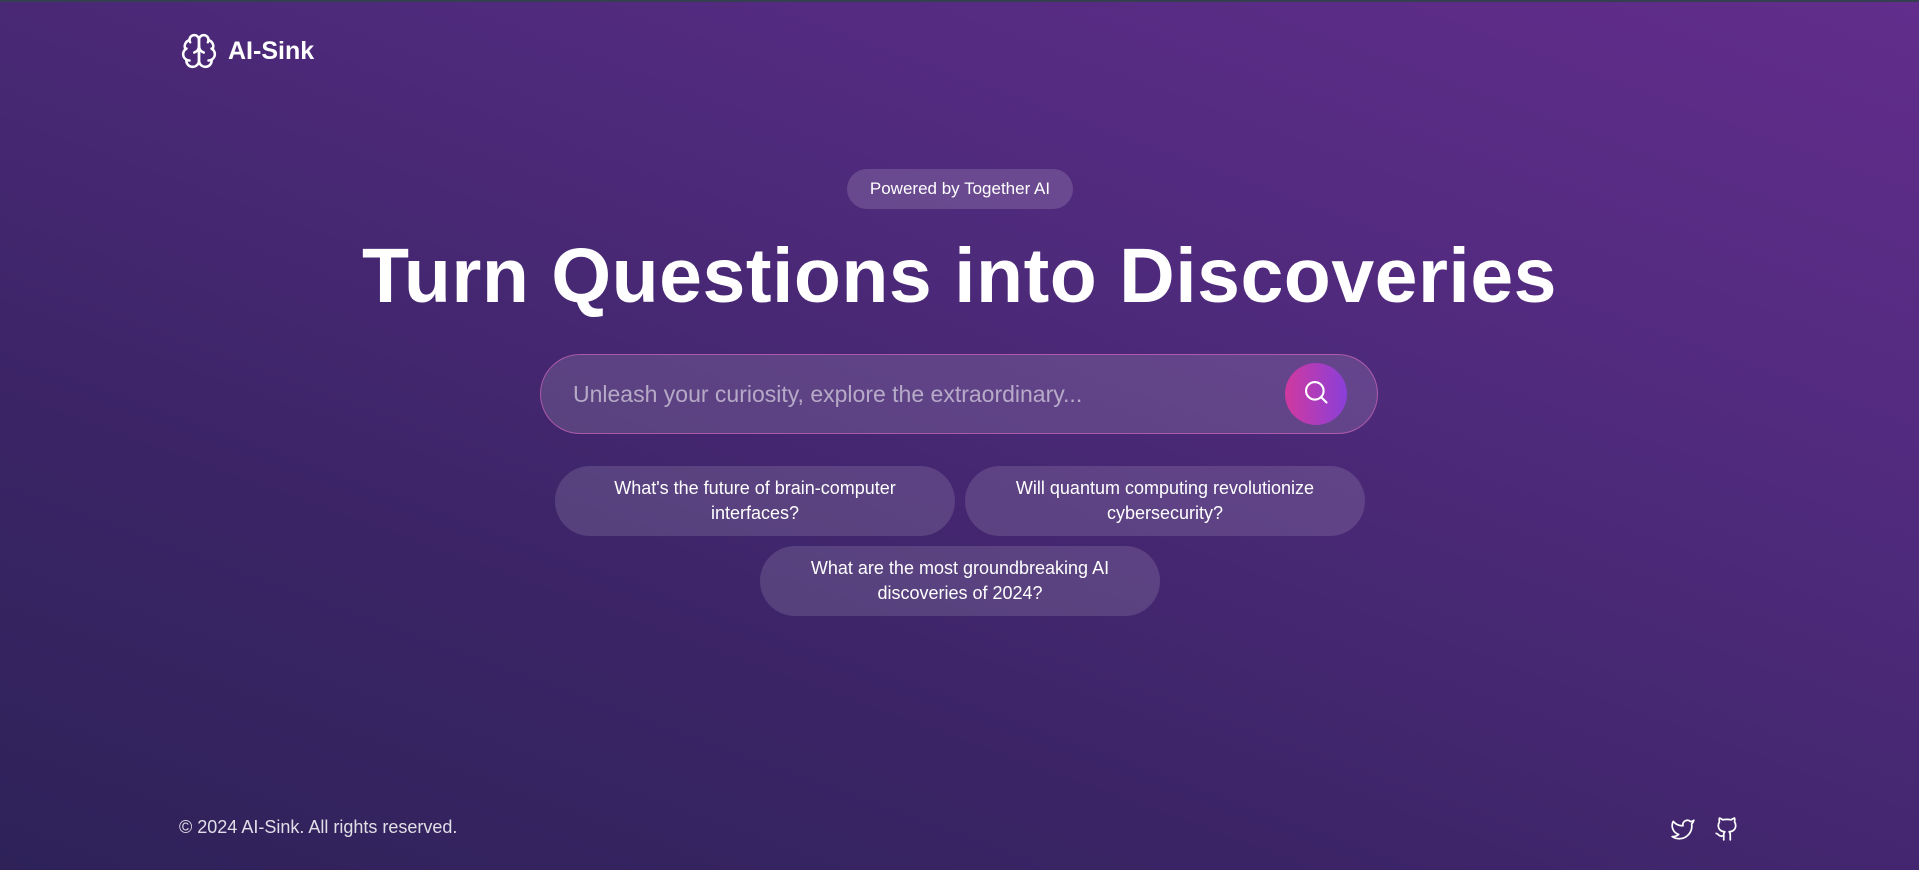 Image resolution: width=1919 pixels, height=870 pixels. I want to click on brand-name: AI-Sink, so click(271, 51).